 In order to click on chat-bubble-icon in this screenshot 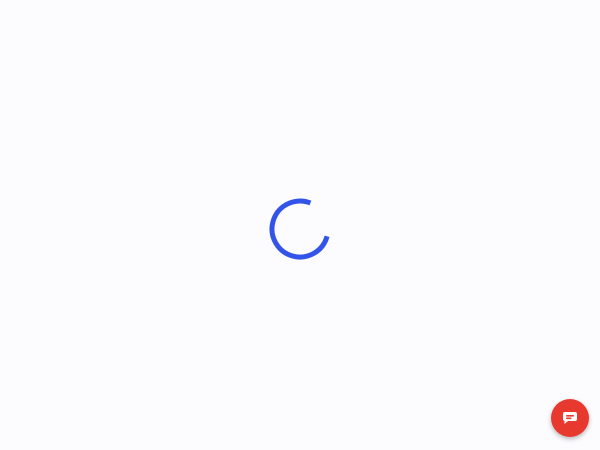, I will do `click(570, 418)`.